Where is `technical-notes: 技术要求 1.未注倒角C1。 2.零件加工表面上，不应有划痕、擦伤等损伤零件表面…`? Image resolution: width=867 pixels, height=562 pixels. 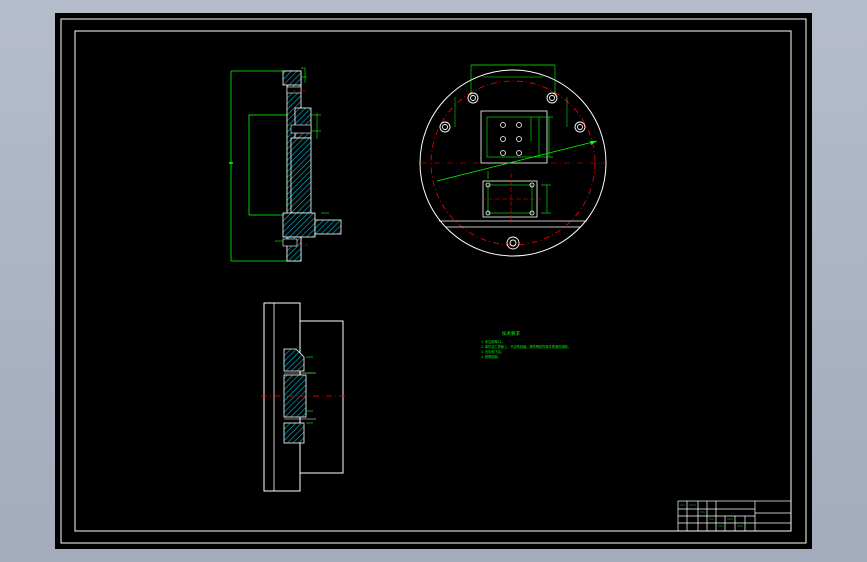 technical-notes: 技术要求 1.未注倒角C1。 2.零件加工表面上，不应有划痕、擦伤等损伤零件表面… is located at coordinates (526, 344).